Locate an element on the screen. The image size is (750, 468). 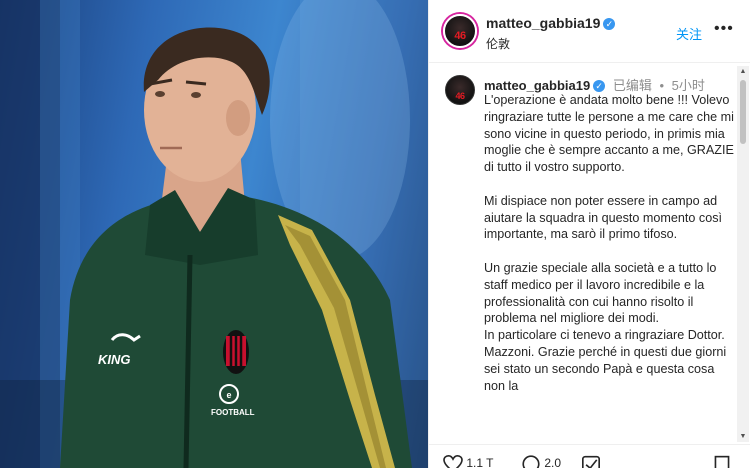
share-button is located at coordinates (591, 461).